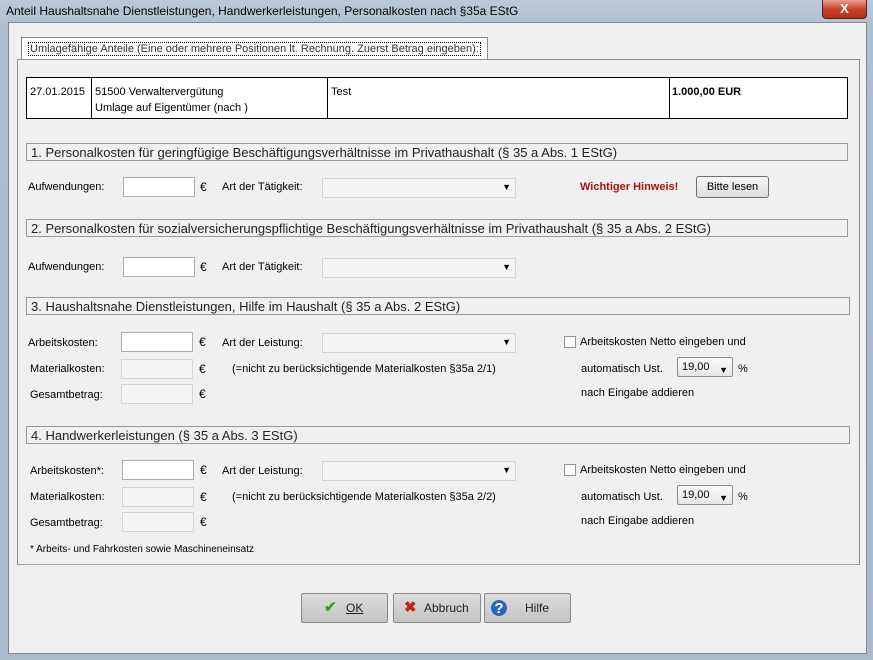  I want to click on s4-netto-label: Arbeitskosten Netto eingeben und, so click(663, 470).